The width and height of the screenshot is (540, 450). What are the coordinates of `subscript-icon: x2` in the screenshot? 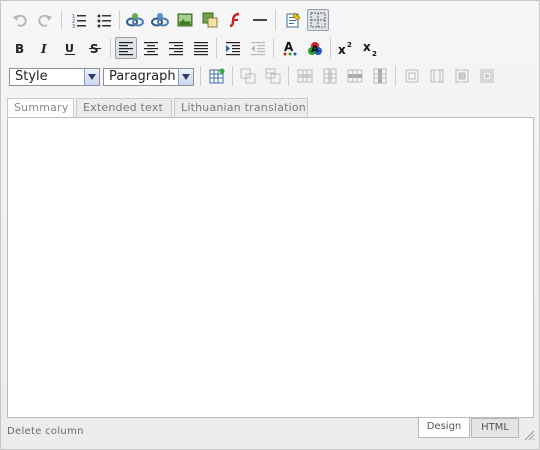 It's located at (370, 48).